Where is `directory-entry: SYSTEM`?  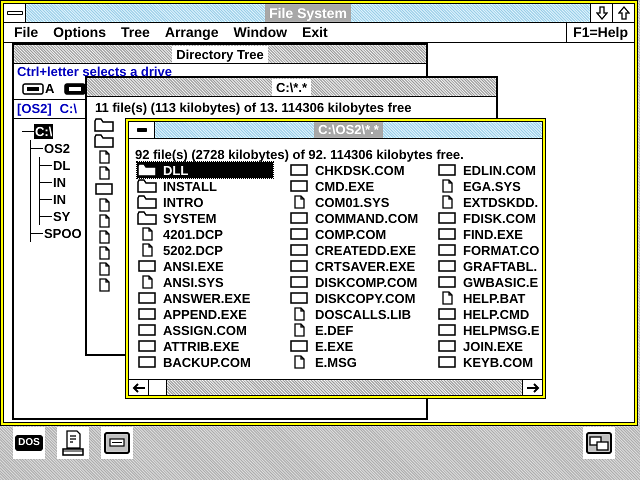
directory-entry: SYSTEM is located at coordinates (213, 218).